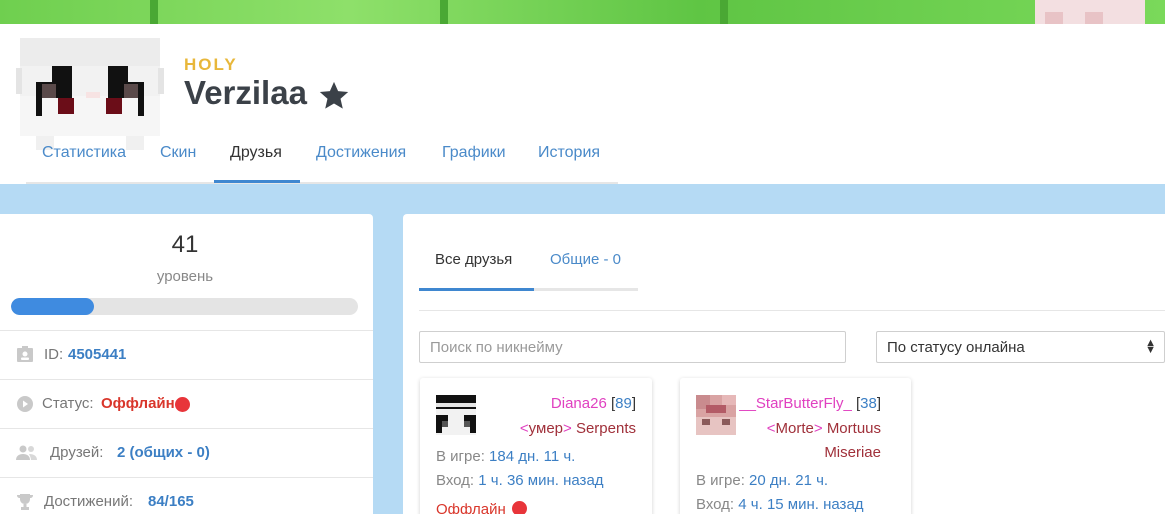 The height and width of the screenshot is (514, 1165). I want to click on friend-last-login: Вход: 1 ч. 36 мин. назад, so click(520, 480).